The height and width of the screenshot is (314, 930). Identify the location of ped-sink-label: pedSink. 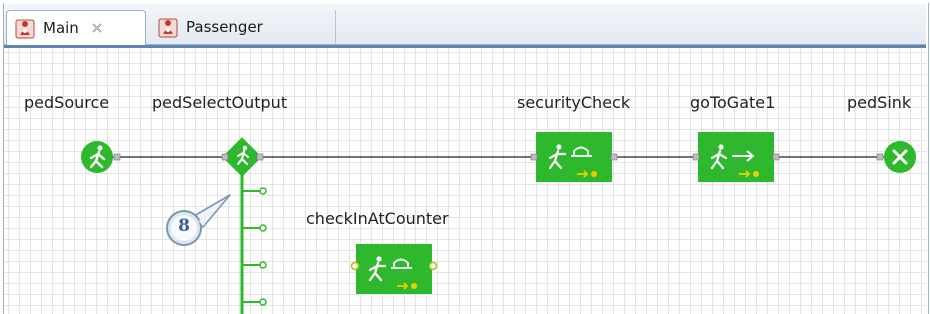
(879, 102).